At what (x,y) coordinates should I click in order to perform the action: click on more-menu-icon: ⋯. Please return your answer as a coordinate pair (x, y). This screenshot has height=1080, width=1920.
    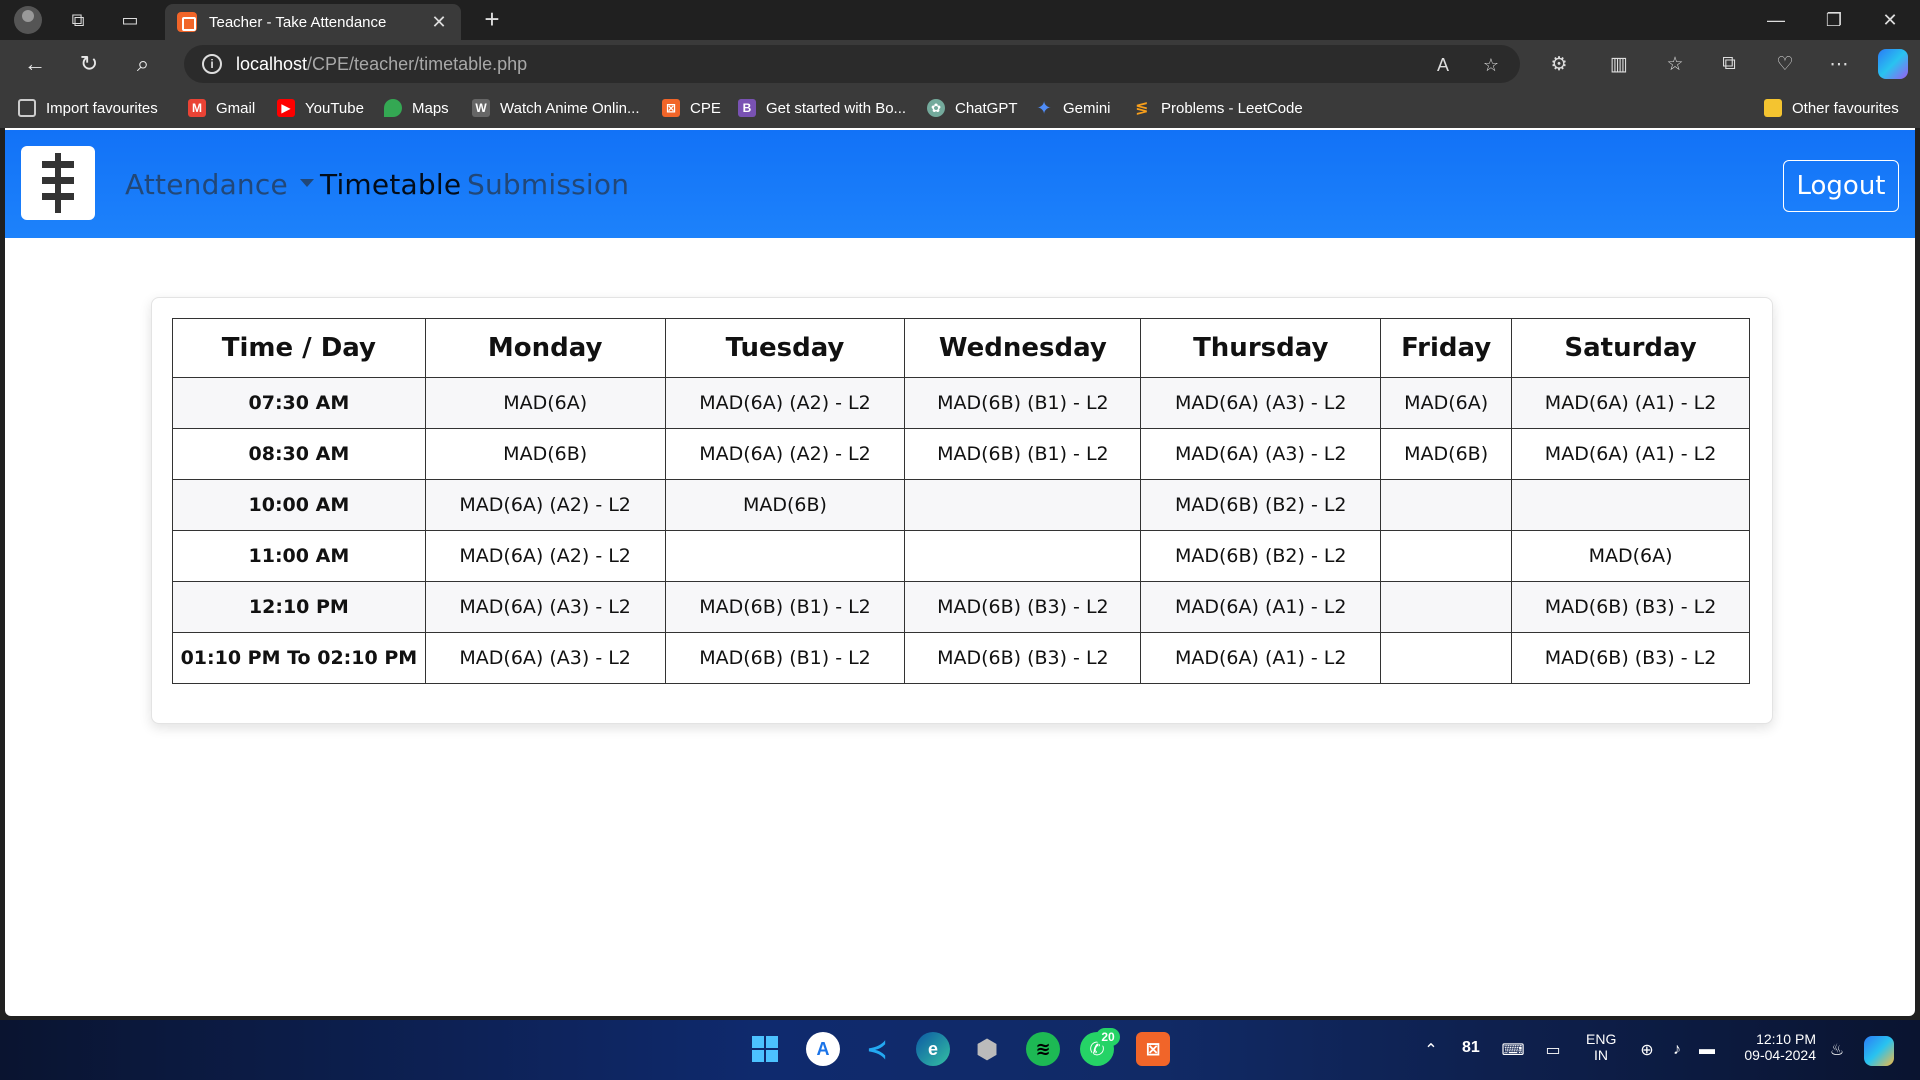
    Looking at the image, I should click on (1839, 64).